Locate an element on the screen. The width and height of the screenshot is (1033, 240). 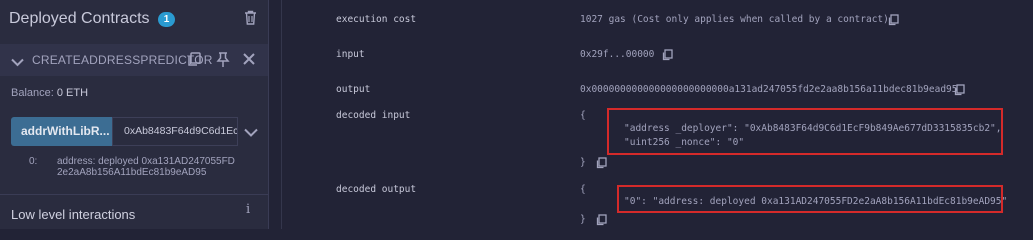
execution-cost-label: execution cost is located at coordinates (376, 19).